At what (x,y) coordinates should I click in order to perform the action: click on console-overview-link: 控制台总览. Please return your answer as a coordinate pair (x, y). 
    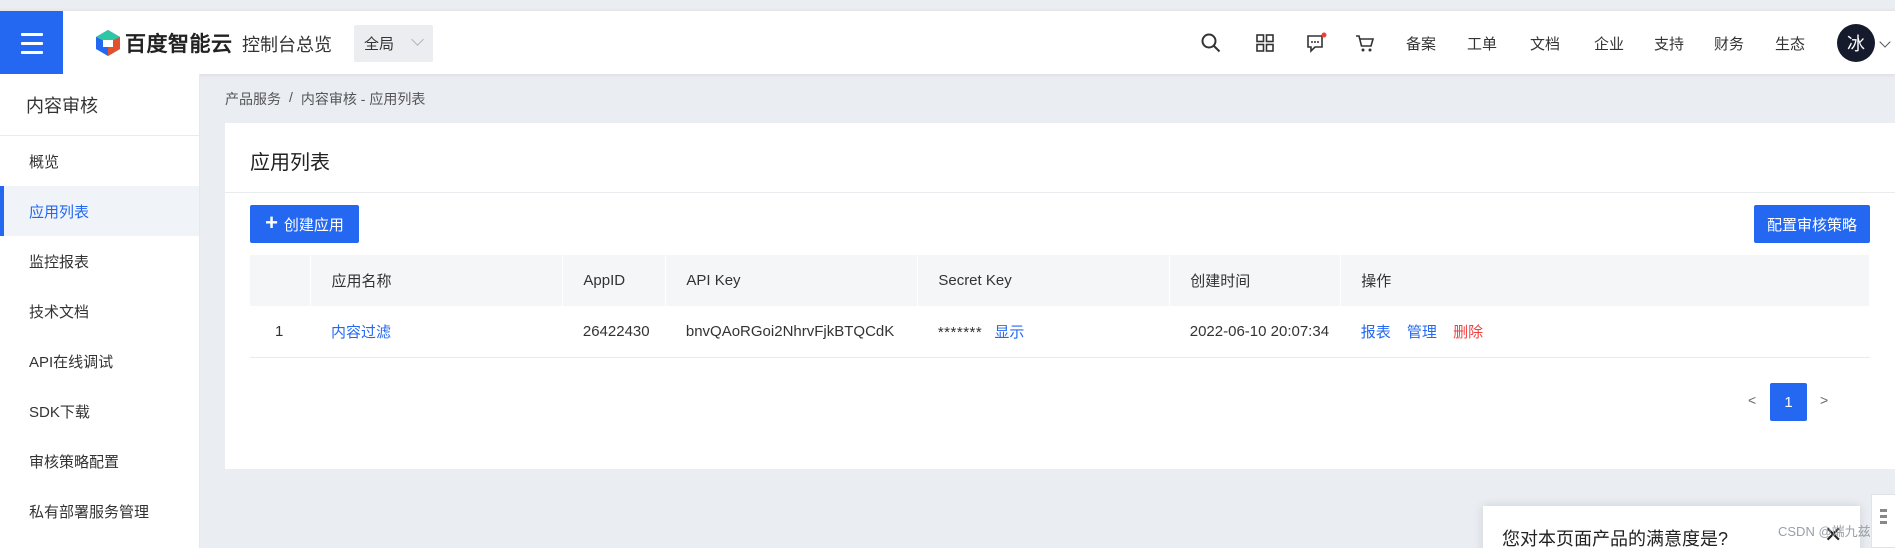
    Looking at the image, I should click on (287, 44).